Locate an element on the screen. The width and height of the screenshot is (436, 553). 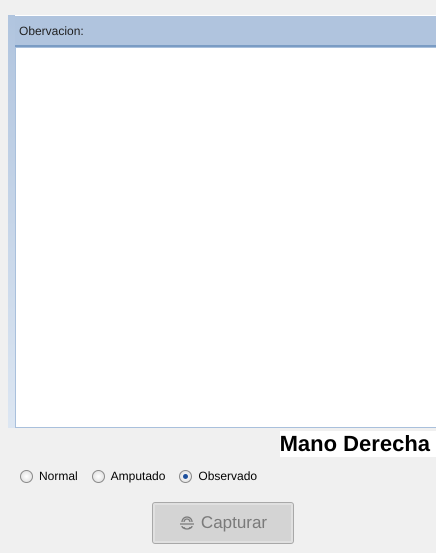
radio-label: Normal is located at coordinates (58, 476).